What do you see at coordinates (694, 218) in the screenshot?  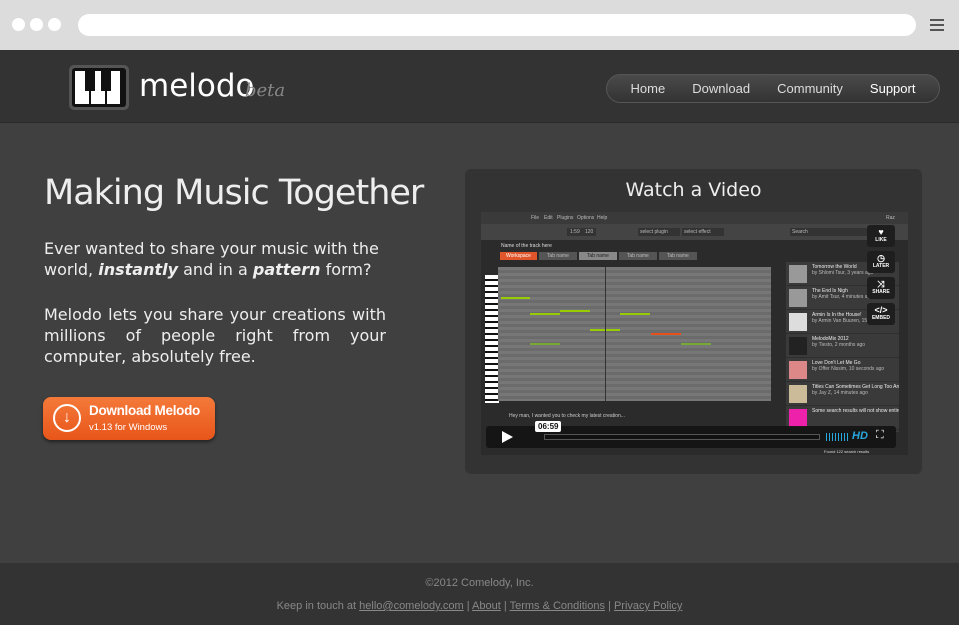 I see `app-menubar: File Edit Plugins Options Help Raz` at bounding box center [694, 218].